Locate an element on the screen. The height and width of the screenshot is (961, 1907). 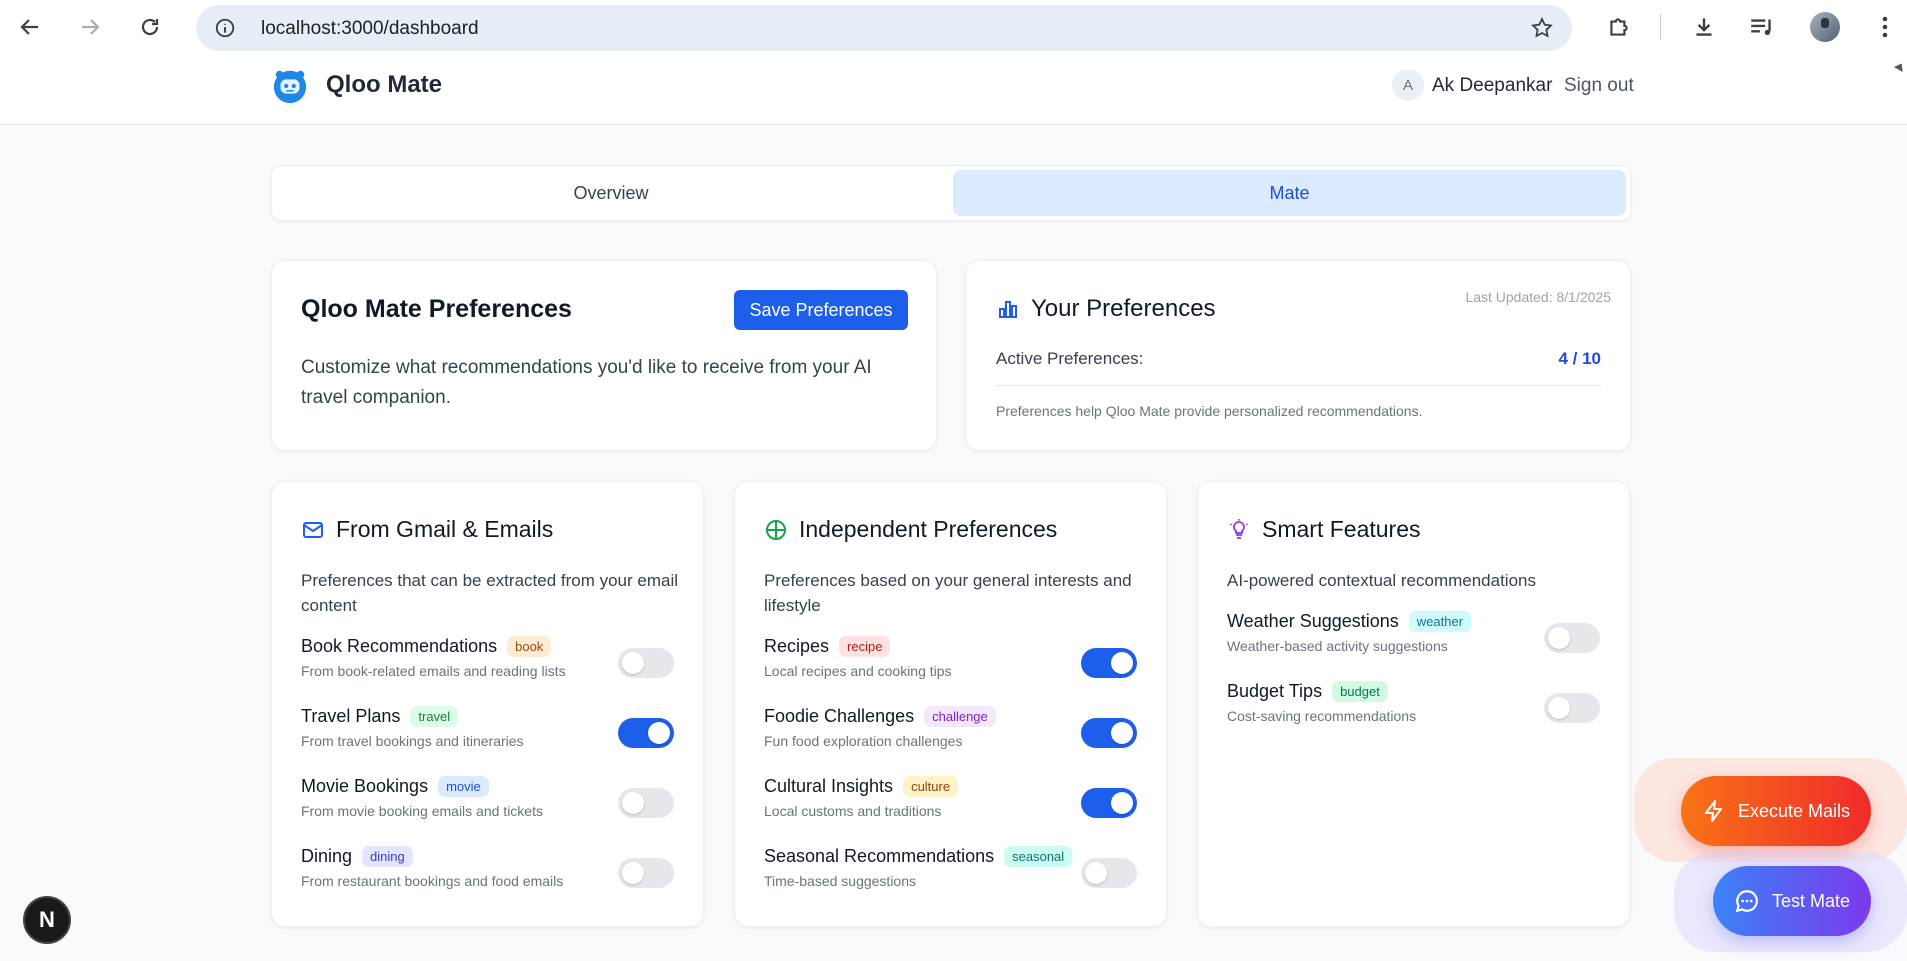
movie-toggle is located at coordinates (646, 803).